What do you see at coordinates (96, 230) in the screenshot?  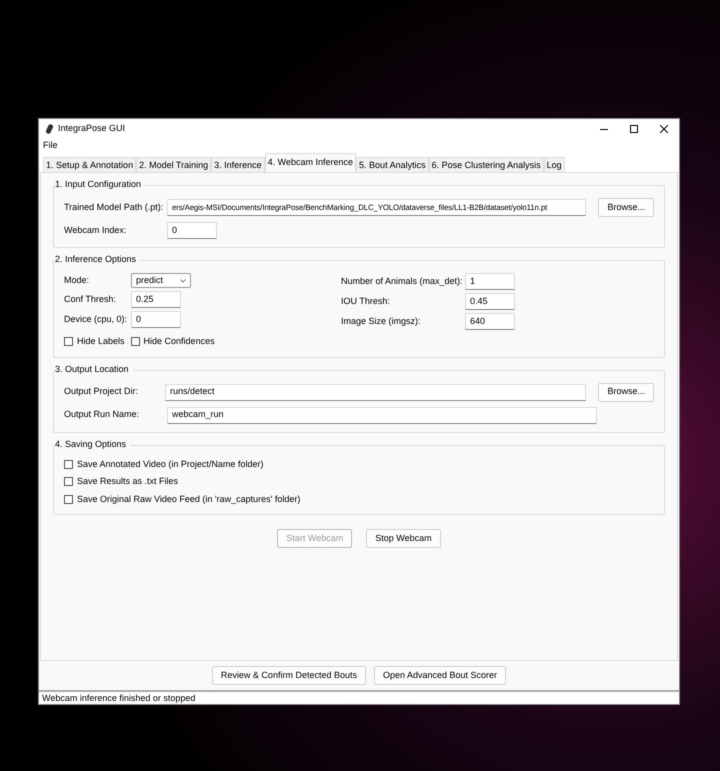 I see `field-label: Webcam Index:` at bounding box center [96, 230].